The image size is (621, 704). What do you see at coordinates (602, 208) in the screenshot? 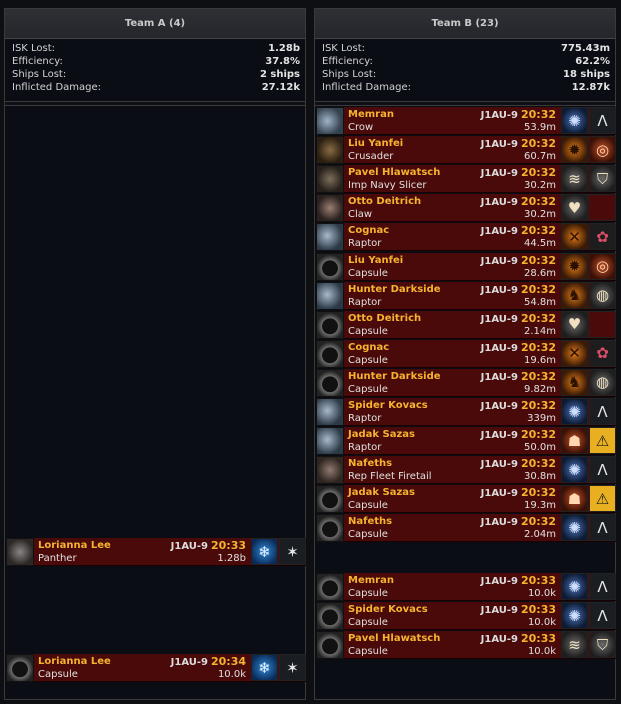
I see `alliance-logo-empty` at bounding box center [602, 208].